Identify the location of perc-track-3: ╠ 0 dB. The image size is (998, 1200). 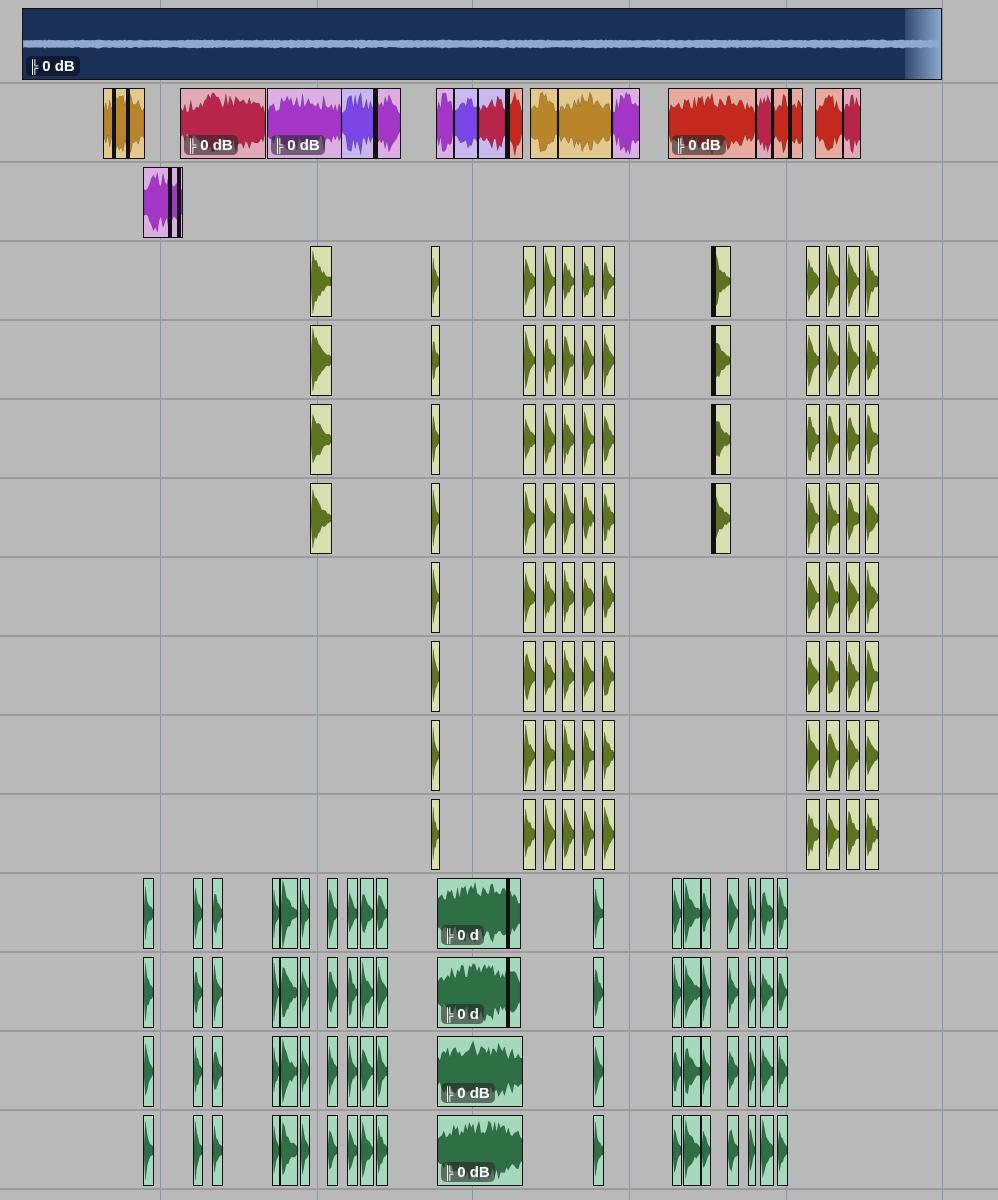
(499, 1071).